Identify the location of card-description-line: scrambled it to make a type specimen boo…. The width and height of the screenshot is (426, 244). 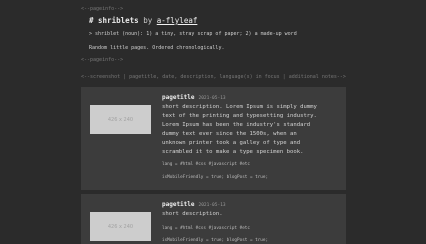
(233, 151).